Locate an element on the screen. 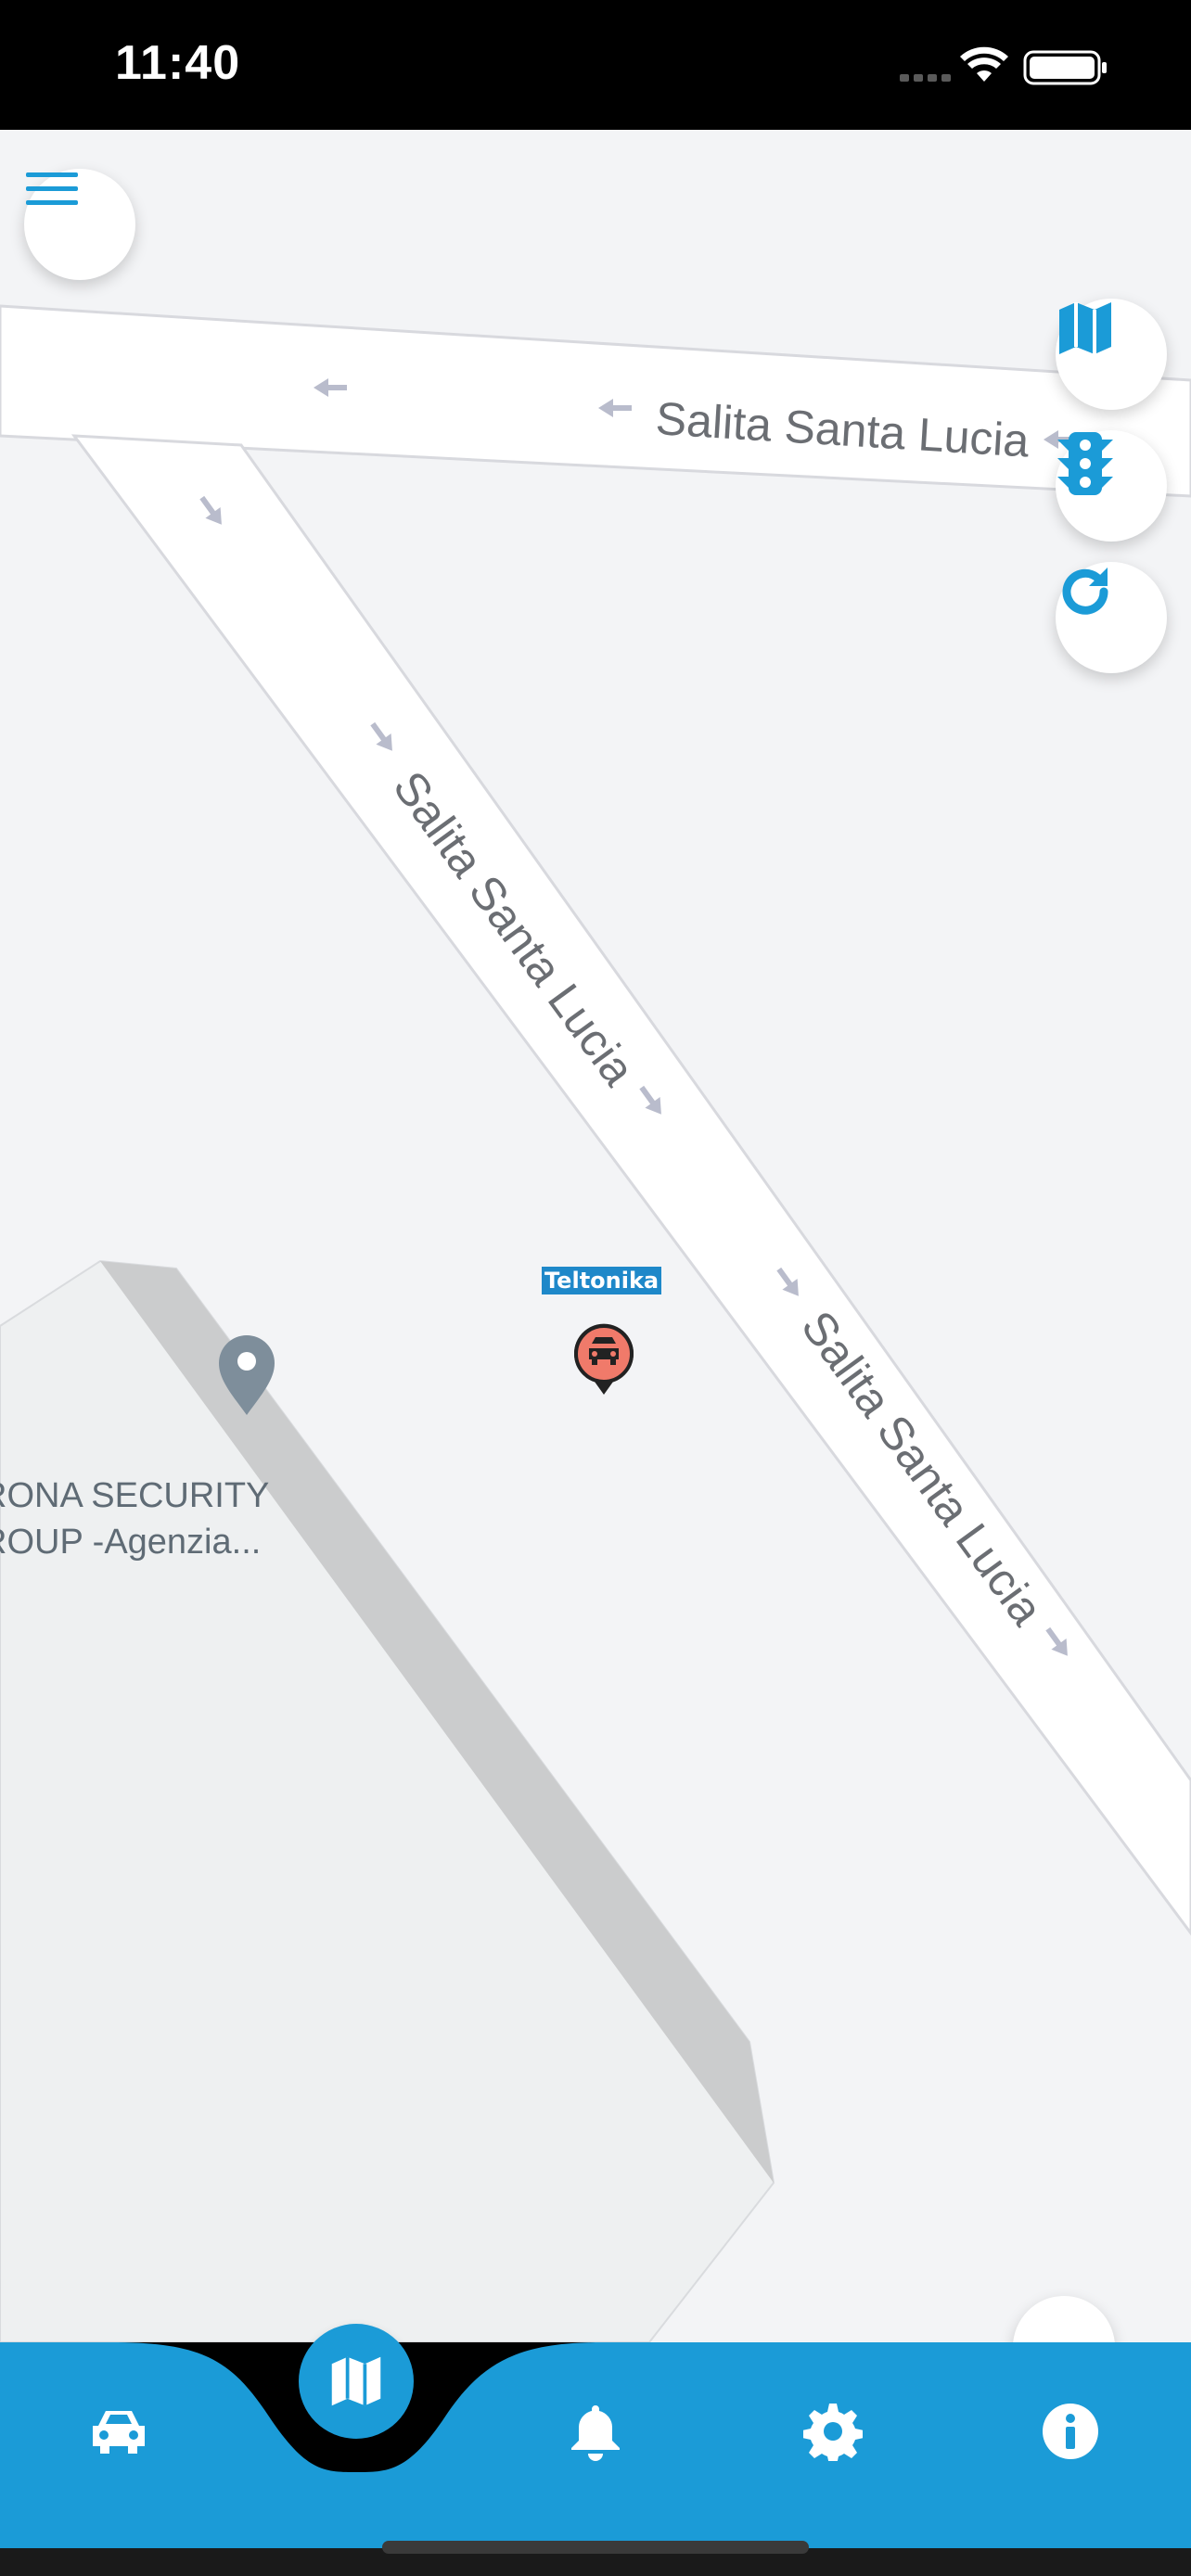 The width and height of the screenshot is (1191, 2576). status-time: 11:40 is located at coordinates (178, 63).